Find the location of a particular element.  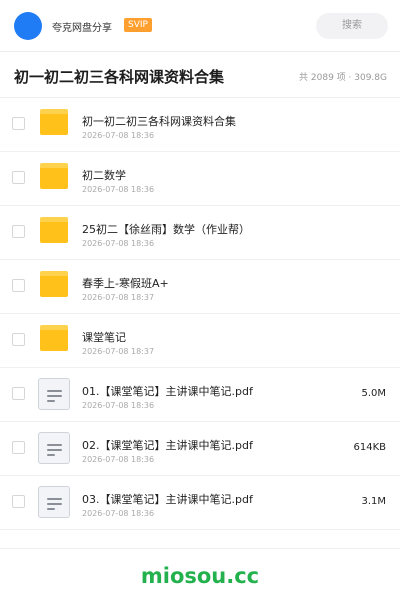

file-row: 春季上-寒假班A+ 2026-07-08 18:37 is located at coordinates (200, 287).